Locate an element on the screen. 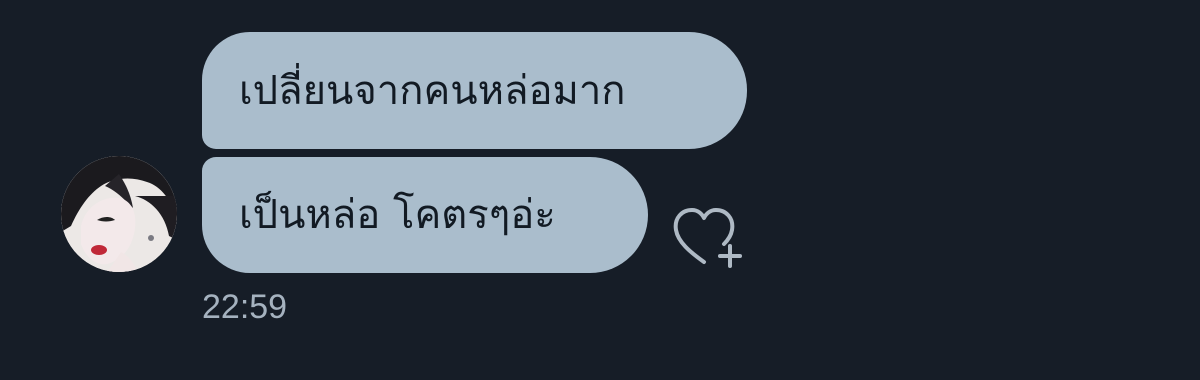 This screenshot has height=380, width=1200. add-reaction-button is located at coordinates (707, 237).